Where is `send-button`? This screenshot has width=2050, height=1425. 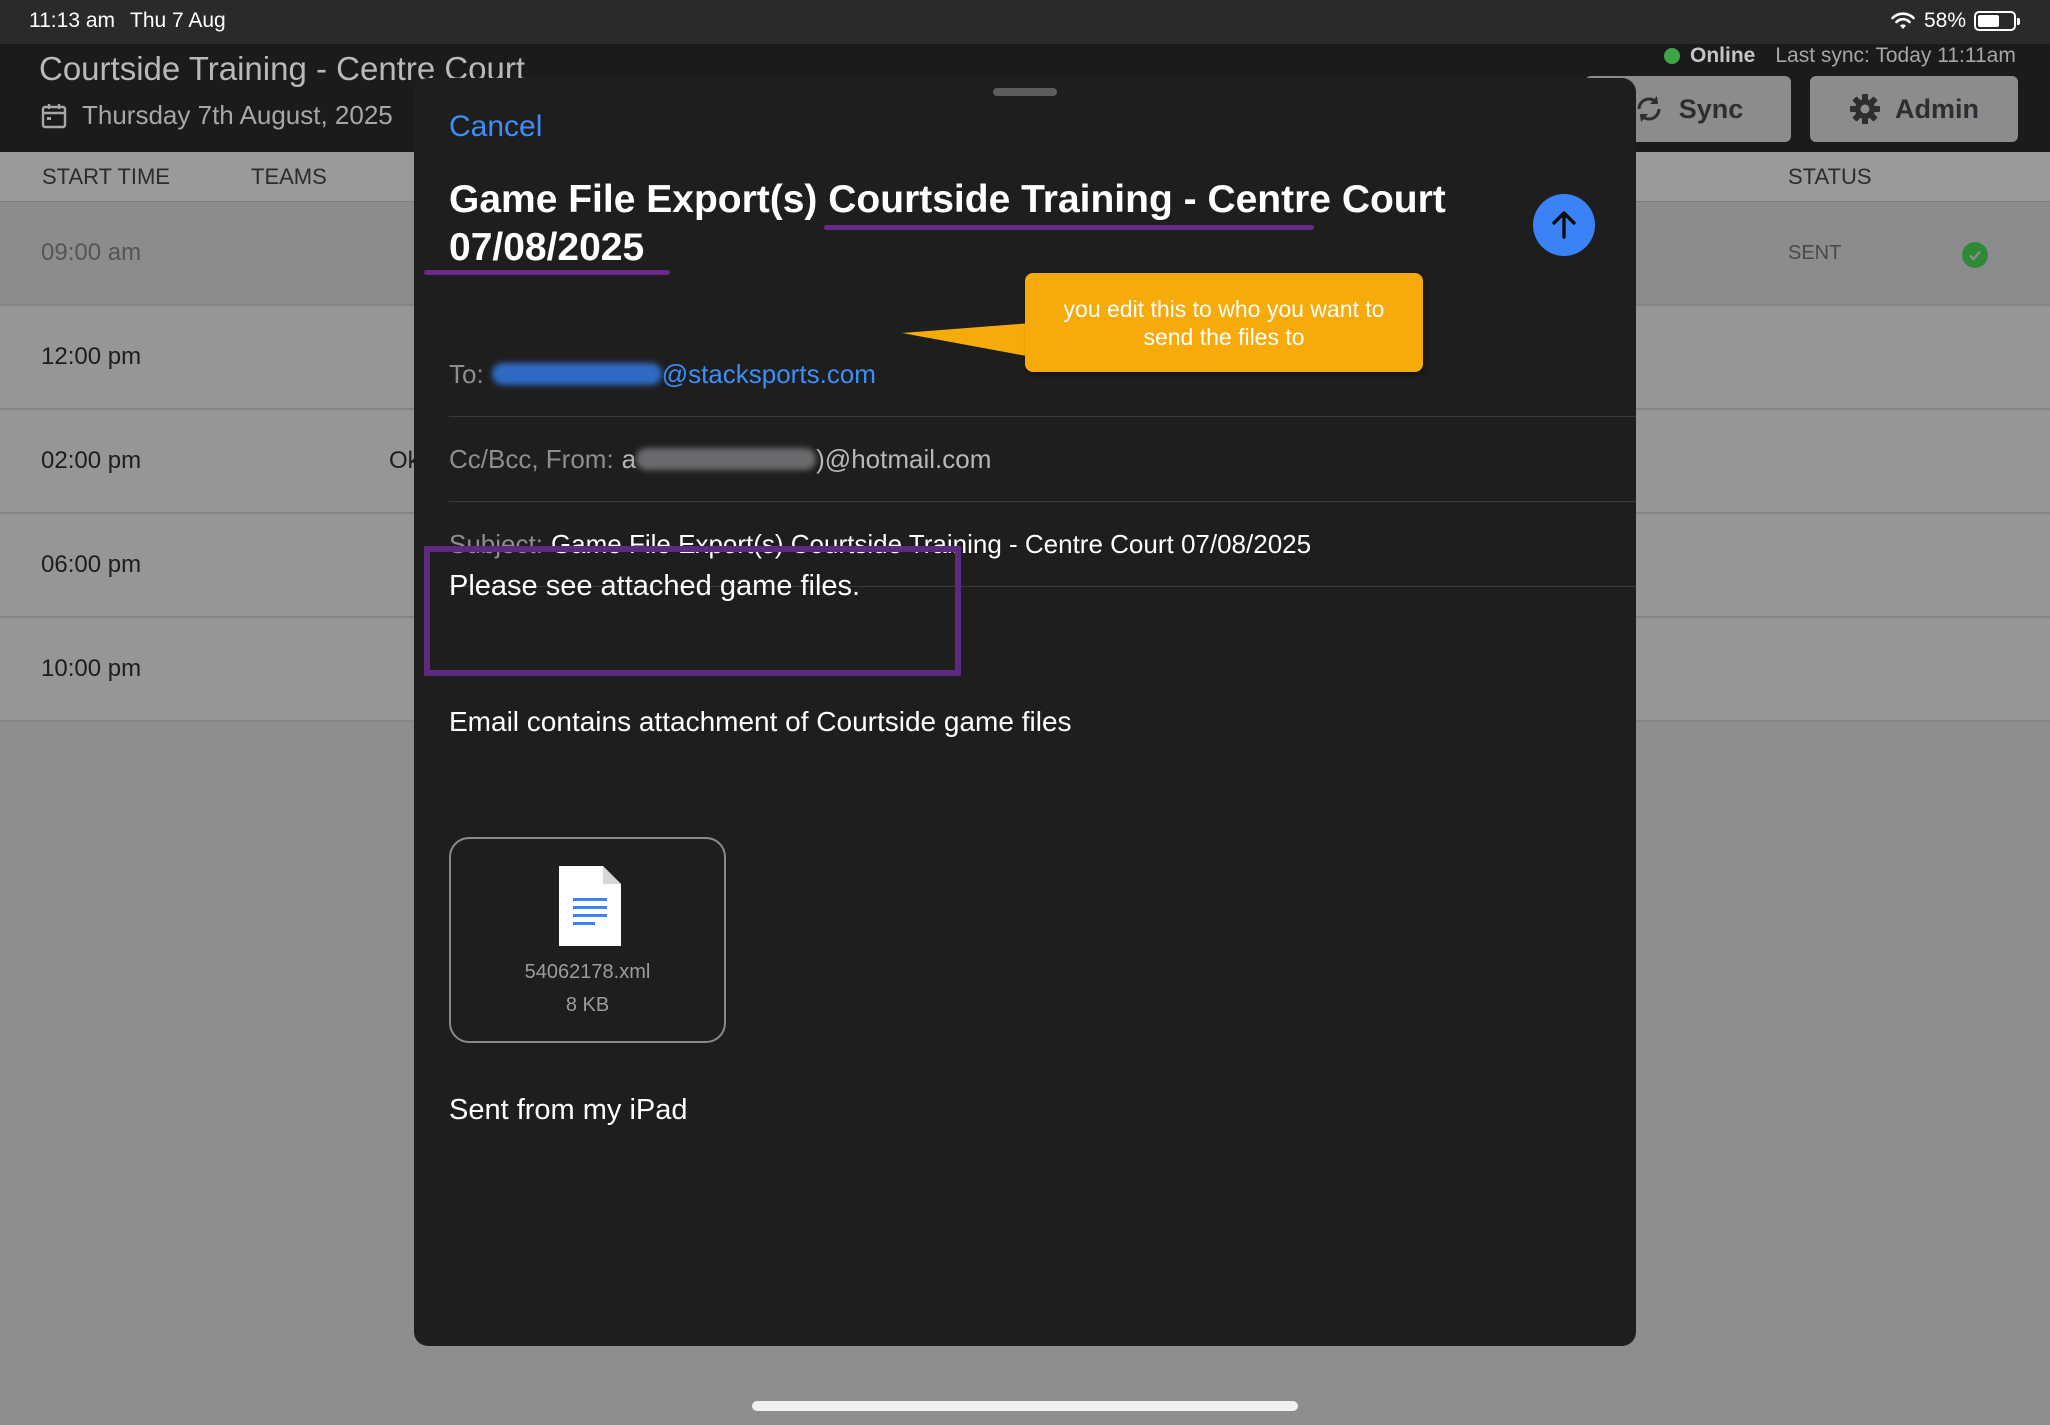
send-button is located at coordinates (1564, 225).